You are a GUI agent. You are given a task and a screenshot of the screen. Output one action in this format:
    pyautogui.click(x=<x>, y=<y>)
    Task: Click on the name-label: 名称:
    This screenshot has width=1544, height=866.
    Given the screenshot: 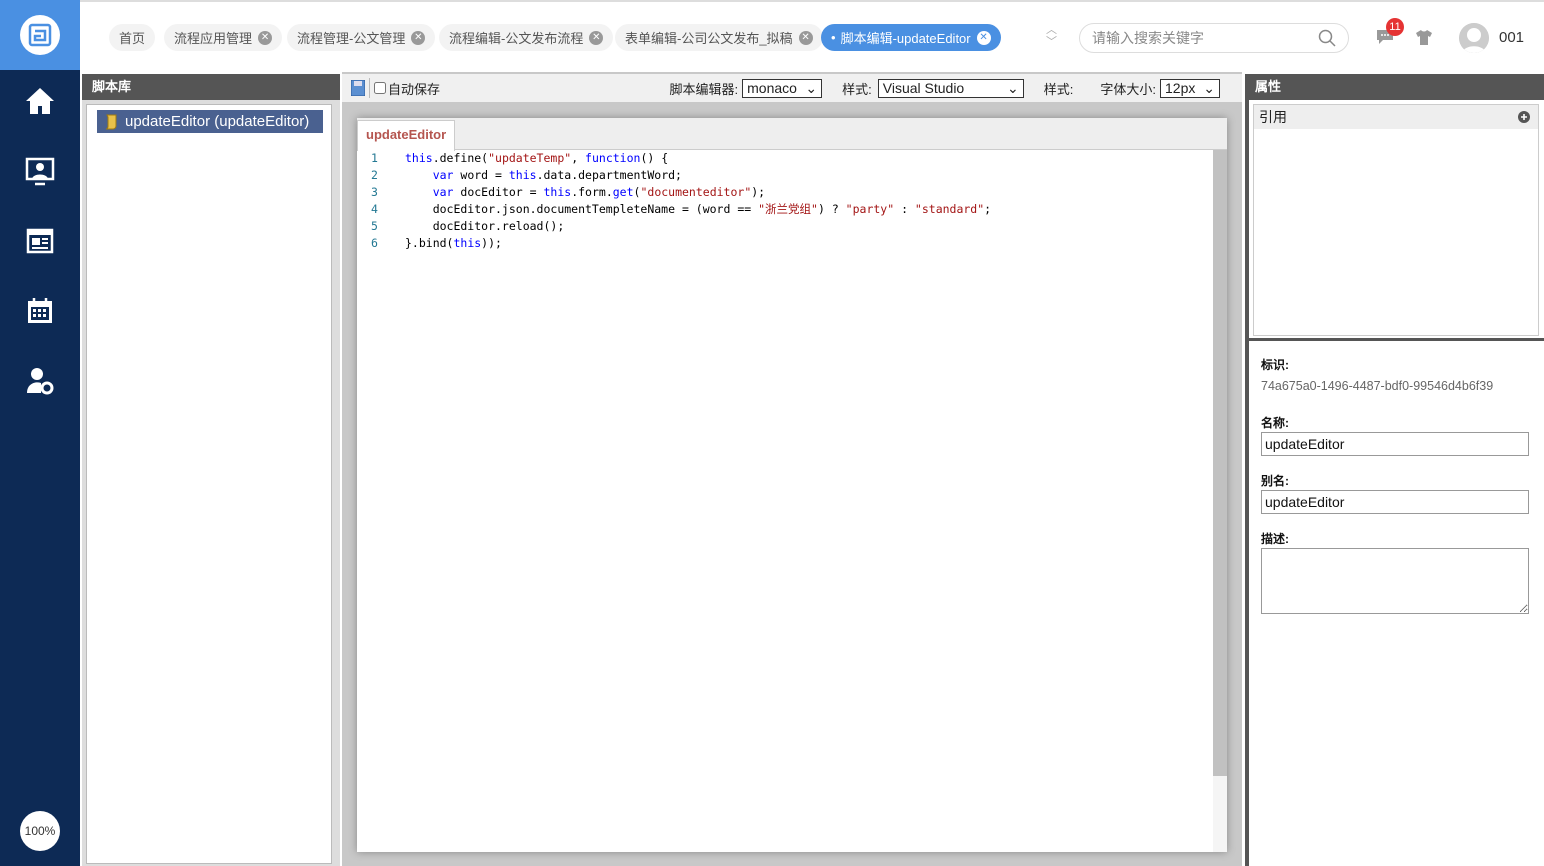 What is the action you would take?
    pyautogui.click(x=1275, y=423)
    